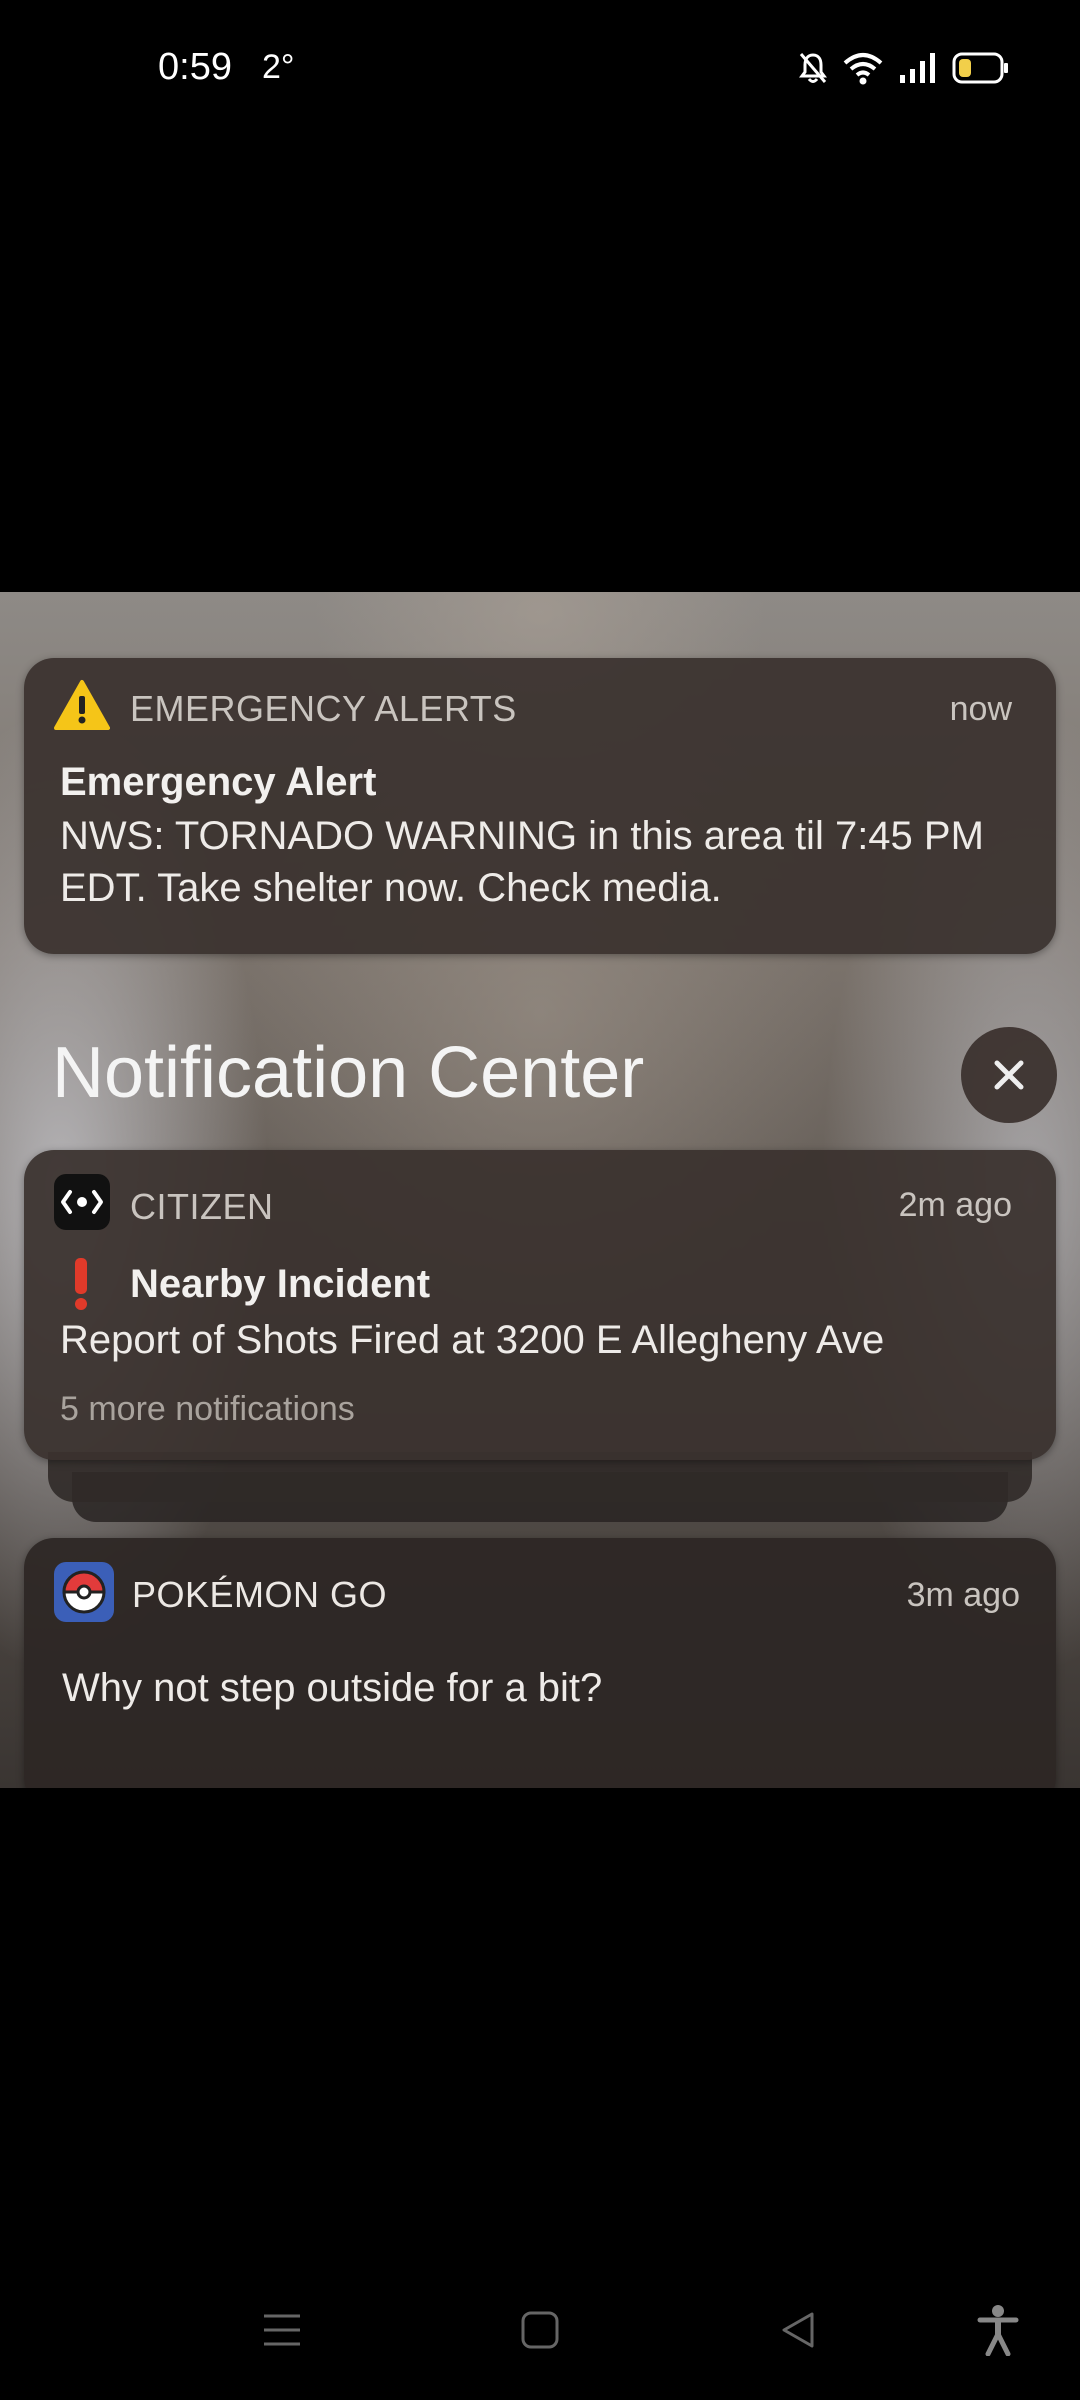  I want to click on home-icon, so click(540, 2332).